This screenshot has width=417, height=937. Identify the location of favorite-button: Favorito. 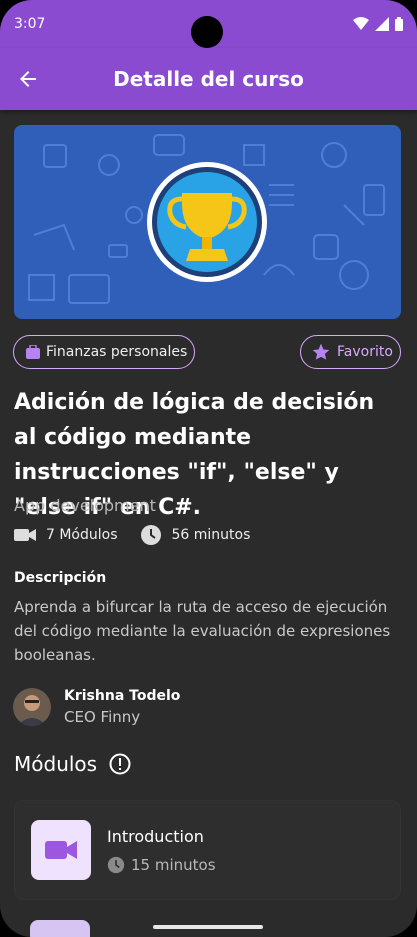
(350, 352).